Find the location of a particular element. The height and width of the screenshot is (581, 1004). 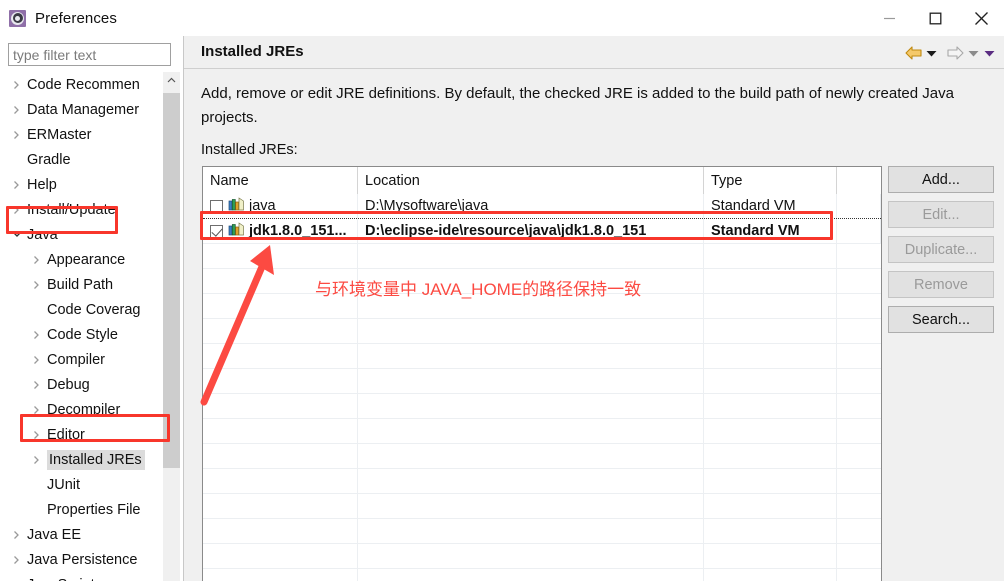

sidebar-item-label: Help is located at coordinates (42, 184).